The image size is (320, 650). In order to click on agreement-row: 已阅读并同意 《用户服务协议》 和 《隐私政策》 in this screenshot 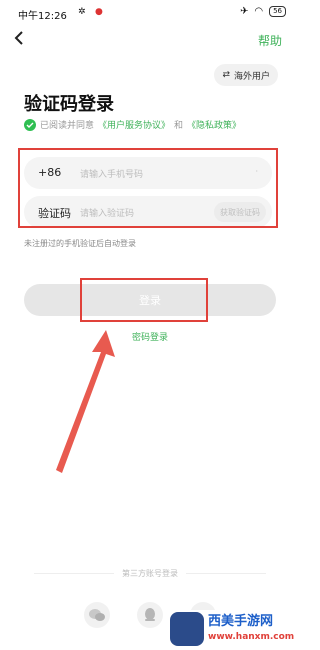, I will do `click(132, 124)`.